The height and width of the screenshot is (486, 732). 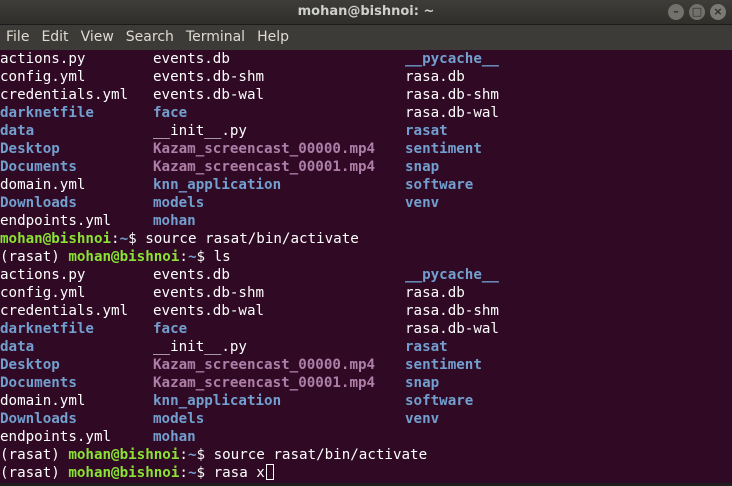 What do you see at coordinates (366, 37) in the screenshot?
I see `menu-bar: File Edit View Search Terminal Help` at bounding box center [366, 37].